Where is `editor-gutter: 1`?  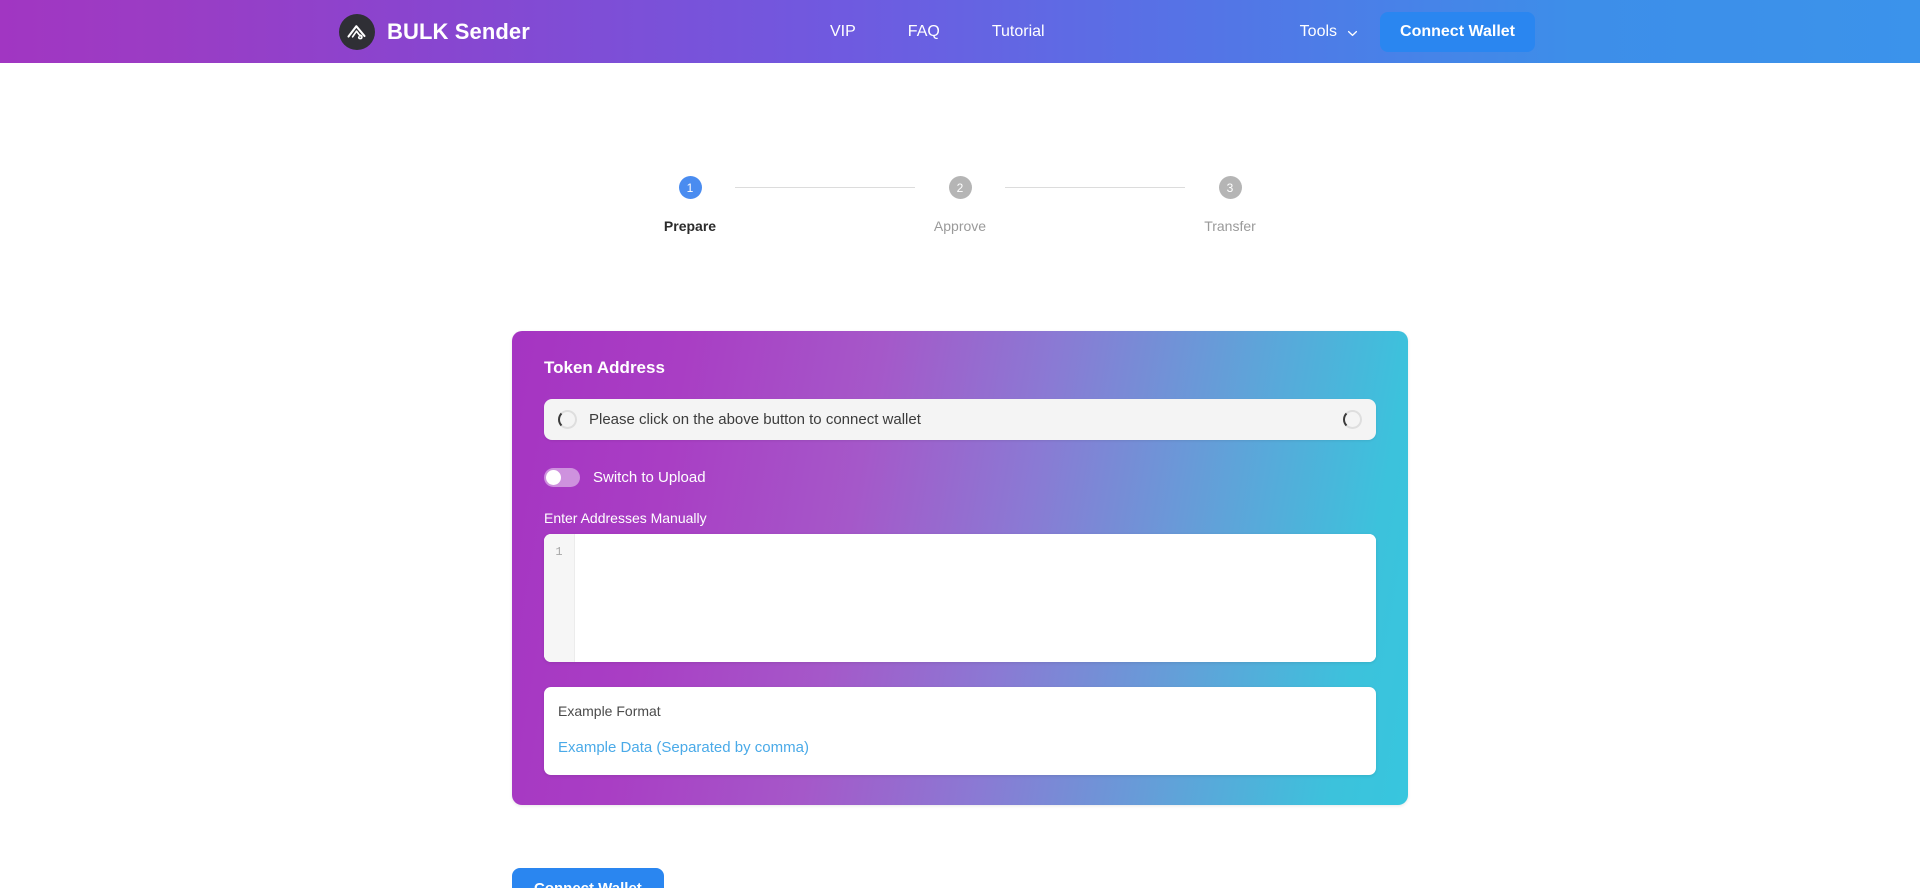
editor-gutter: 1 is located at coordinates (559, 598).